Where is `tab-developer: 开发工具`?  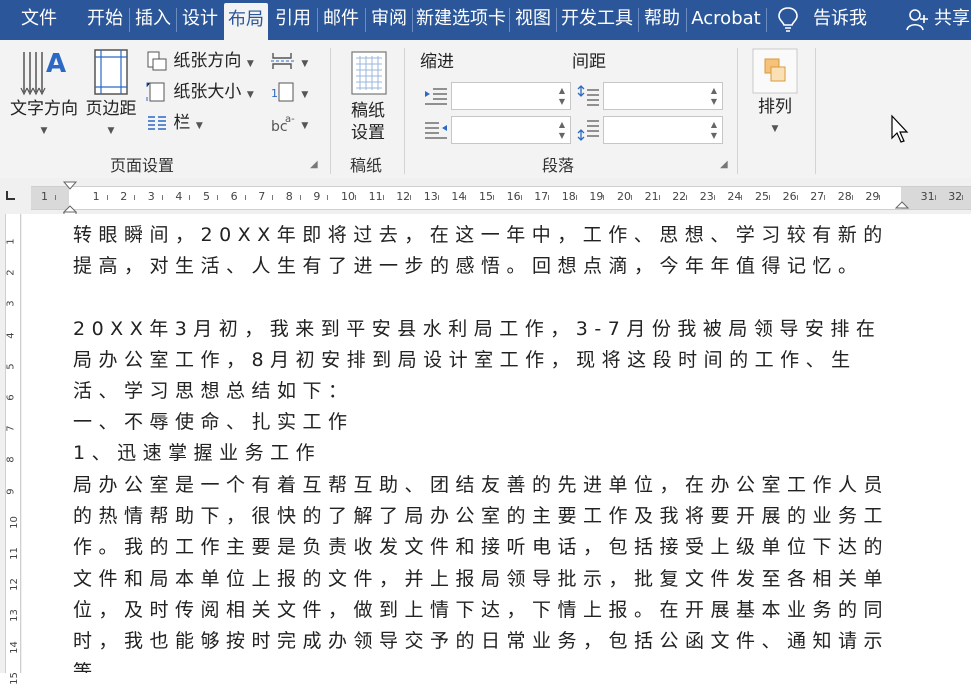
tab-developer: 开发工具 is located at coordinates (597, 20).